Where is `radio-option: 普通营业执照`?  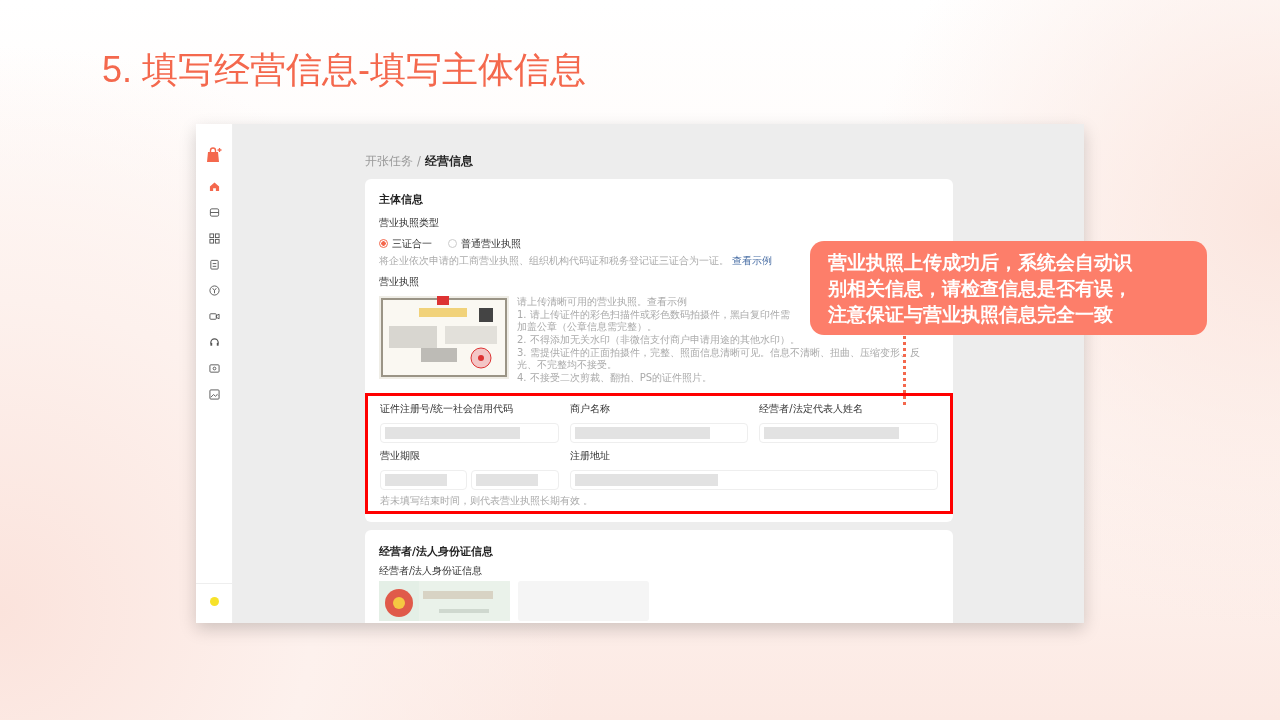
radio-option: 普通营业执照 is located at coordinates (484, 243).